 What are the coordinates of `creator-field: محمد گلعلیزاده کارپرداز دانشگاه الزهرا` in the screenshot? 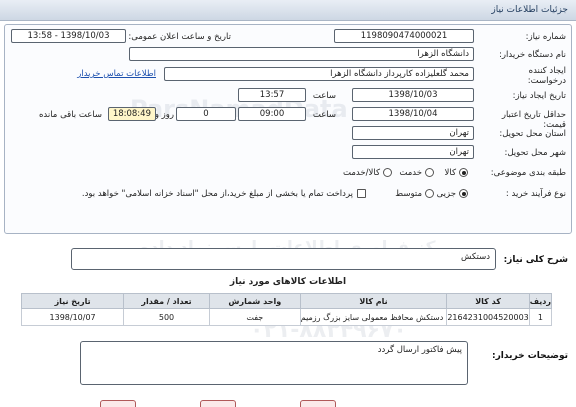 It's located at (319, 74).